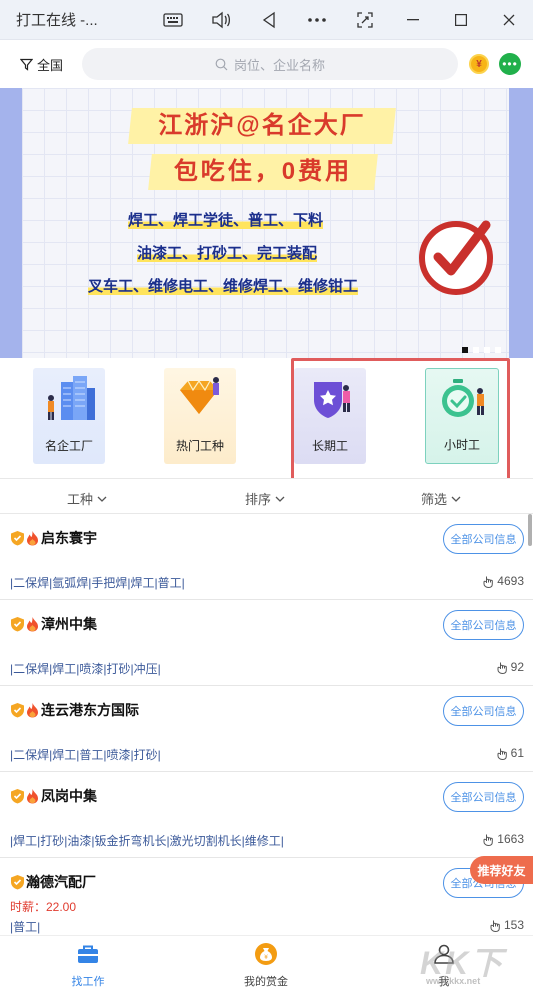 The height and width of the screenshot is (988, 533). Describe the element at coordinates (461, 20) in the screenshot. I see `maximize-icon` at that location.